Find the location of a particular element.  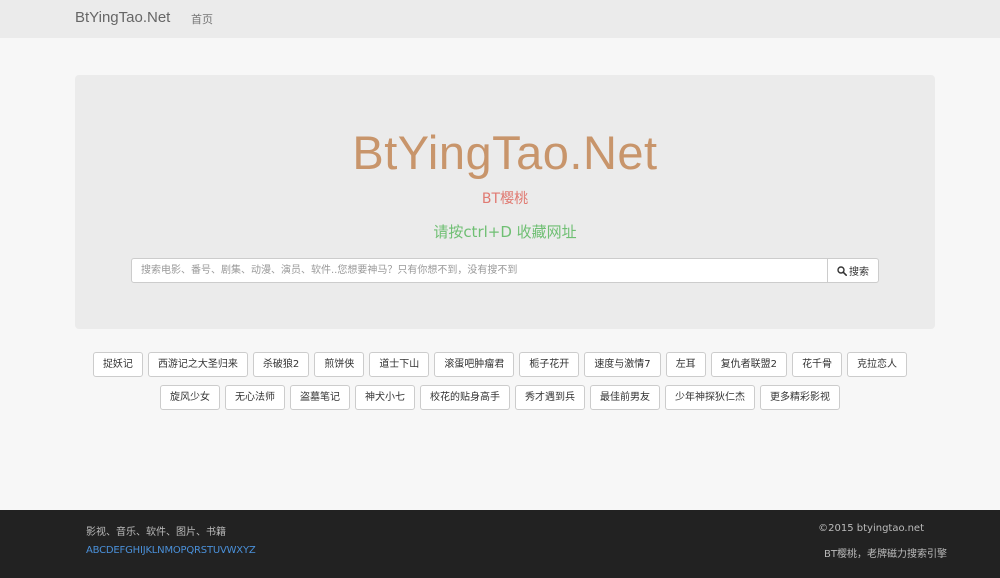

hot-tag: 左耳 is located at coordinates (685, 364).